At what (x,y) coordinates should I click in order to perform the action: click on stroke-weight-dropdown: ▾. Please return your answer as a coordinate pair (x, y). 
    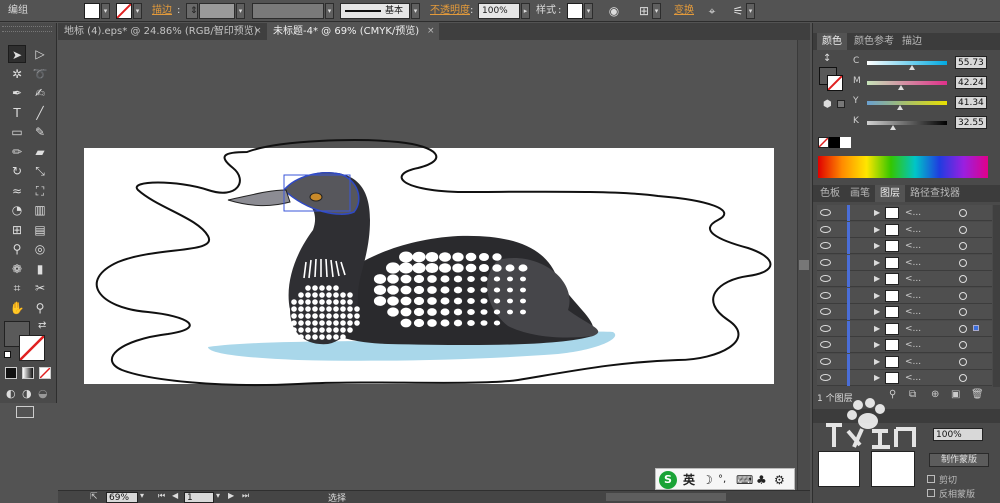
    Looking at the image, I should click on (240, 11).